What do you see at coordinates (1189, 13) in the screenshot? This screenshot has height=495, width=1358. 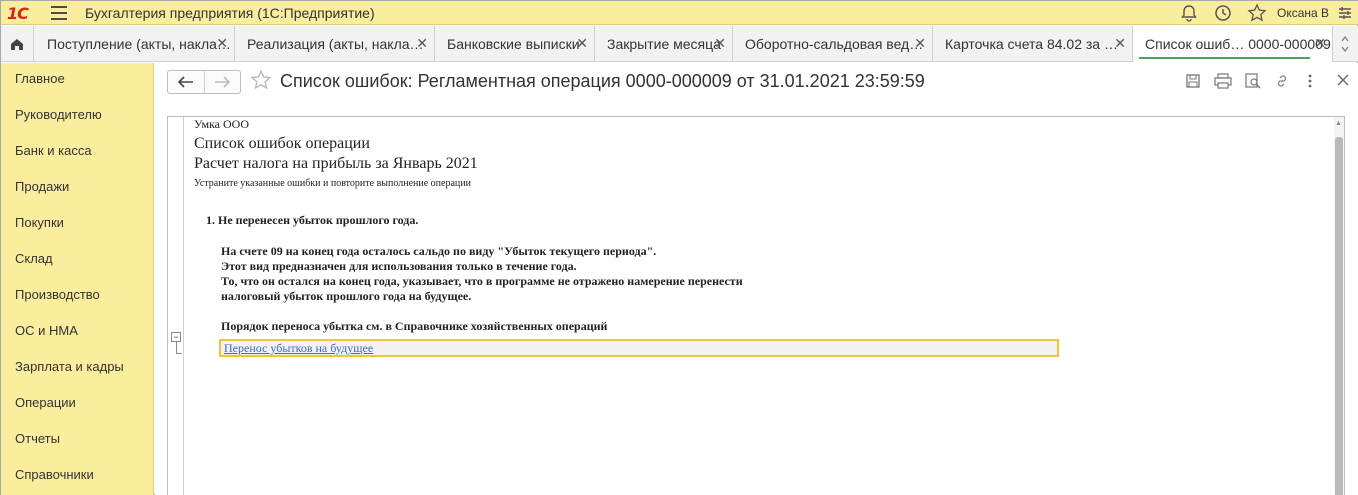 I see `bell-icon` at bounding box center [1189, 13].